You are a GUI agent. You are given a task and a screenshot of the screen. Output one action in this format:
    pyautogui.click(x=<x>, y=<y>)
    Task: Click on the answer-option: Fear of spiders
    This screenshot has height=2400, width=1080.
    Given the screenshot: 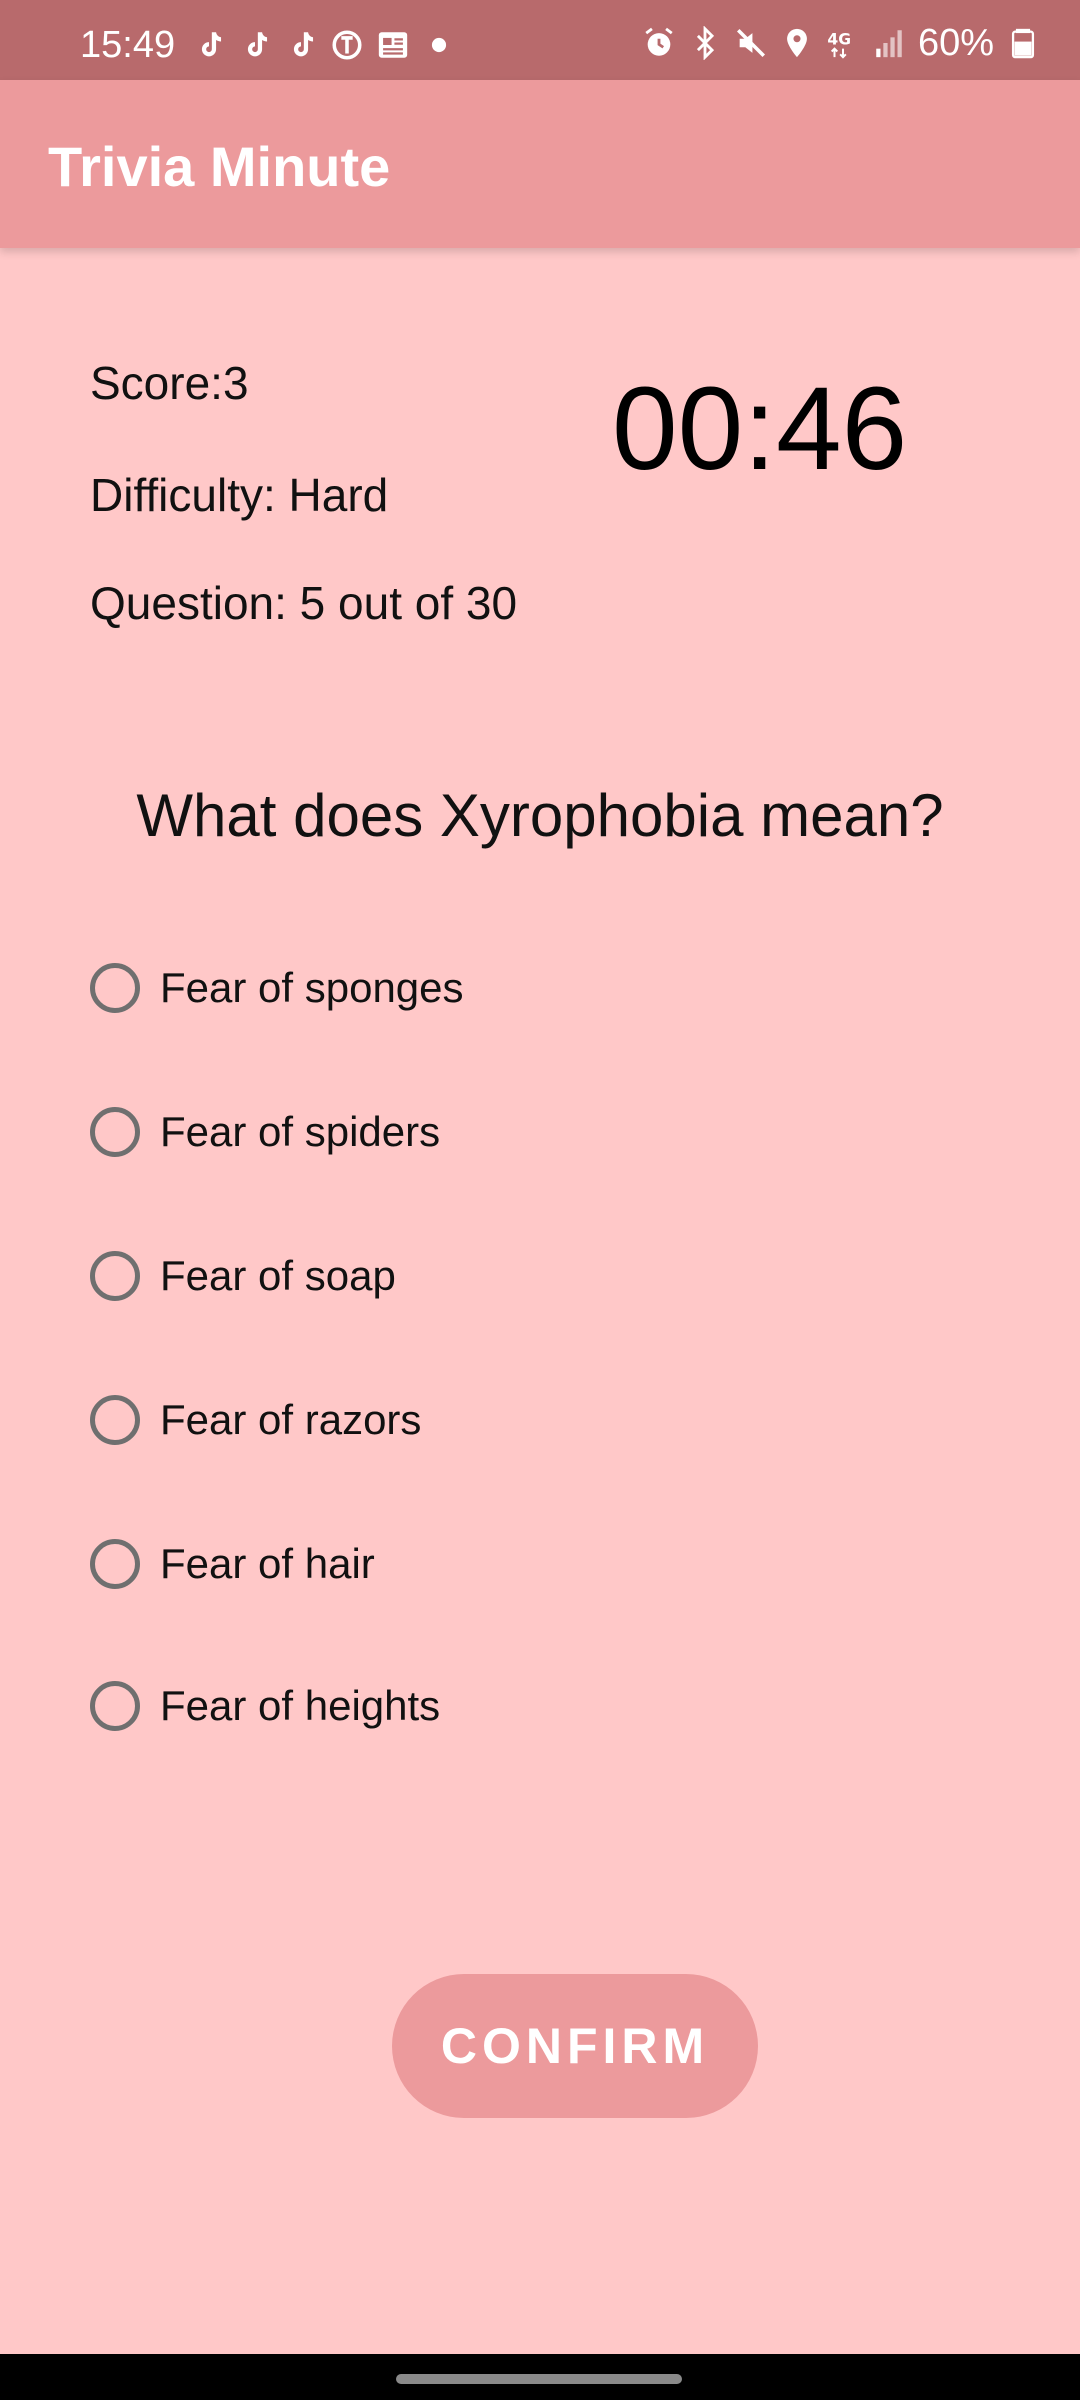 What is the action you would take?
    pyautogui.click(x=440, y=1132)
    